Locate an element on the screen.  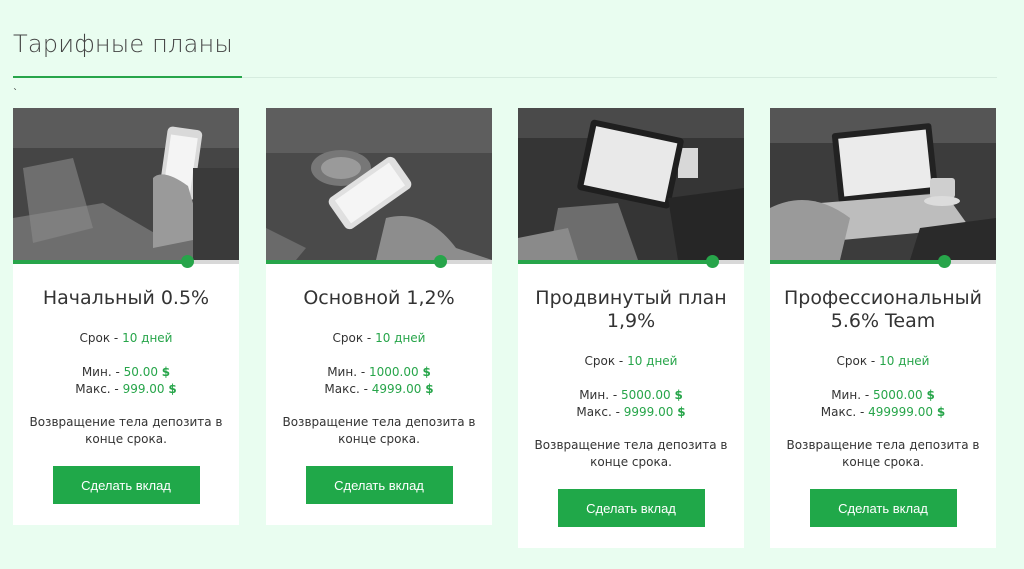
max-value: 4999.00 is located at coordinates (396, 389).